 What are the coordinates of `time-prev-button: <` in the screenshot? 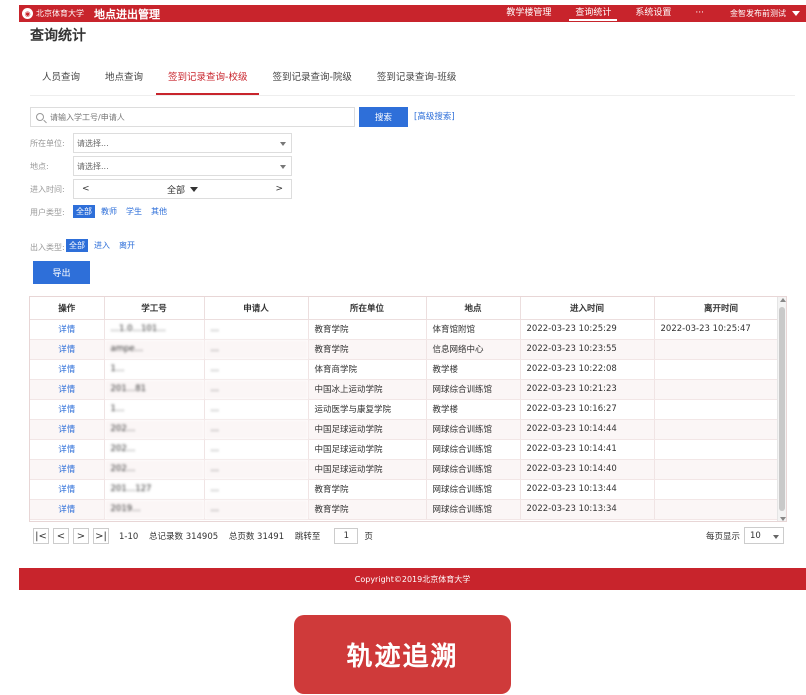 It's located at (86, 189).